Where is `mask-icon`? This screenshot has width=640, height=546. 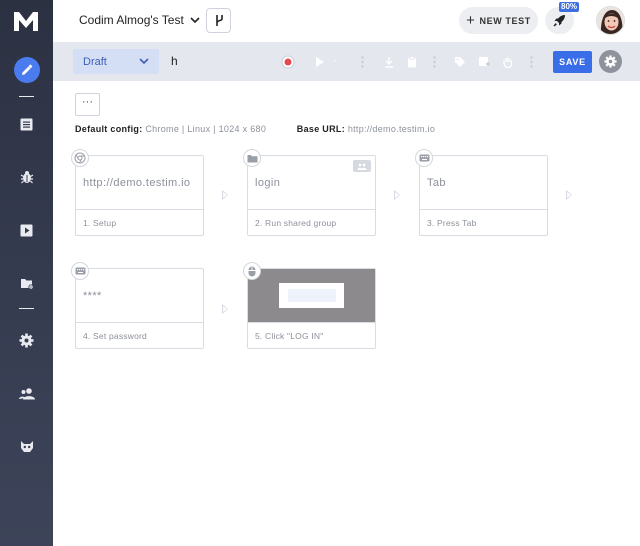
mask-icon is located at coordinates (26, 446).